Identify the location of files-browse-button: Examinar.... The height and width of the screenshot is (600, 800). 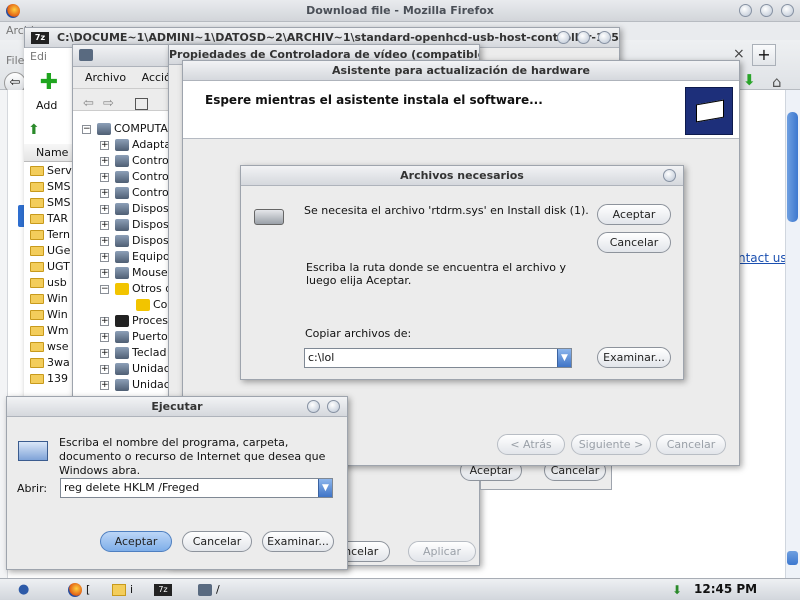
(634, 357).